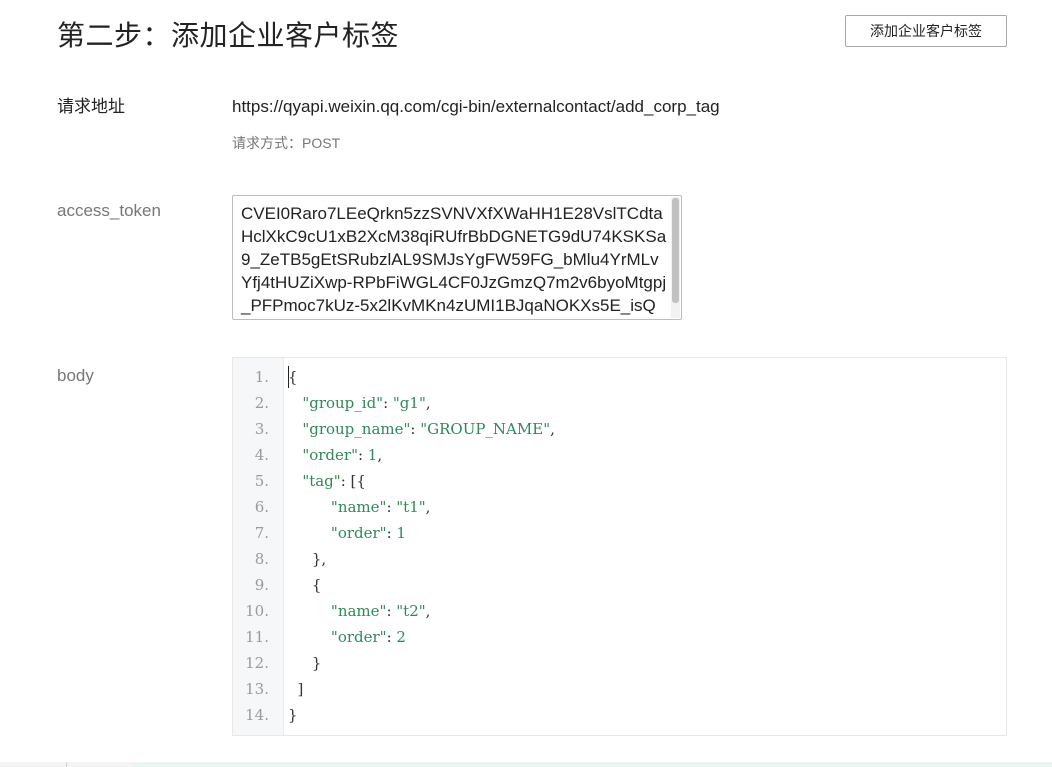 Image resolution: width=1052 pixels, height=767 pixels. What do you see at coordinates (347, 637) in the screenshot?
I see `code-line: "order": 2` at bounding box center [347, 637].